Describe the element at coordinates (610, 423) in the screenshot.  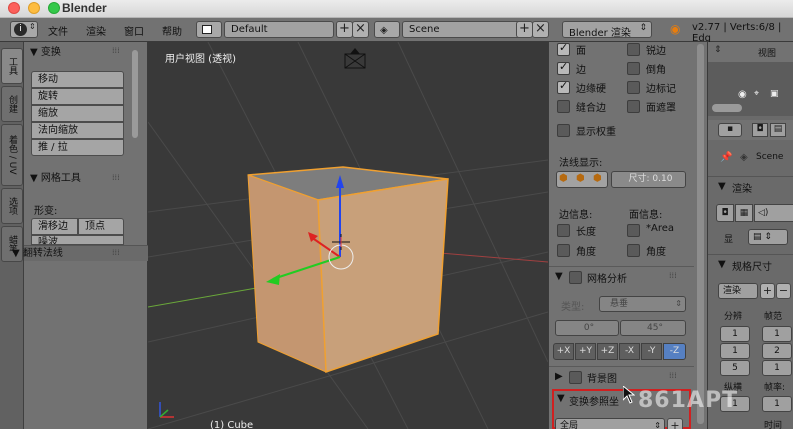
I see `transform-orientation-select: 全局 ⇕` at that location.